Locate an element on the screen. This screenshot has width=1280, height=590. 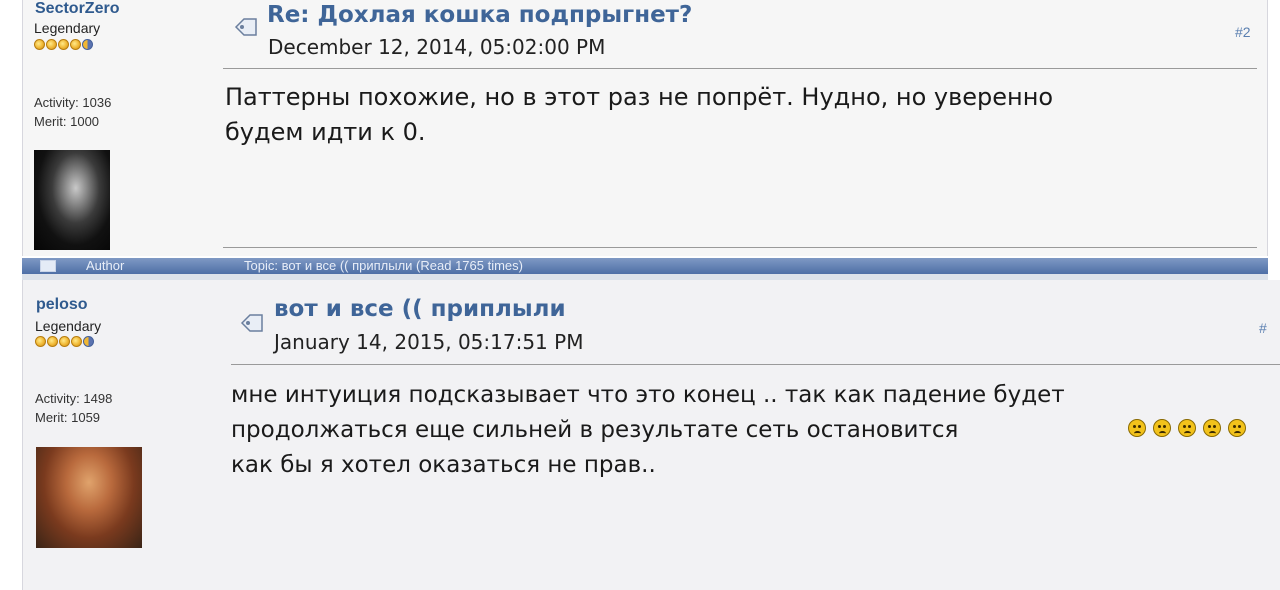
post-1-footer-divider is located at coordinates (740, 247).